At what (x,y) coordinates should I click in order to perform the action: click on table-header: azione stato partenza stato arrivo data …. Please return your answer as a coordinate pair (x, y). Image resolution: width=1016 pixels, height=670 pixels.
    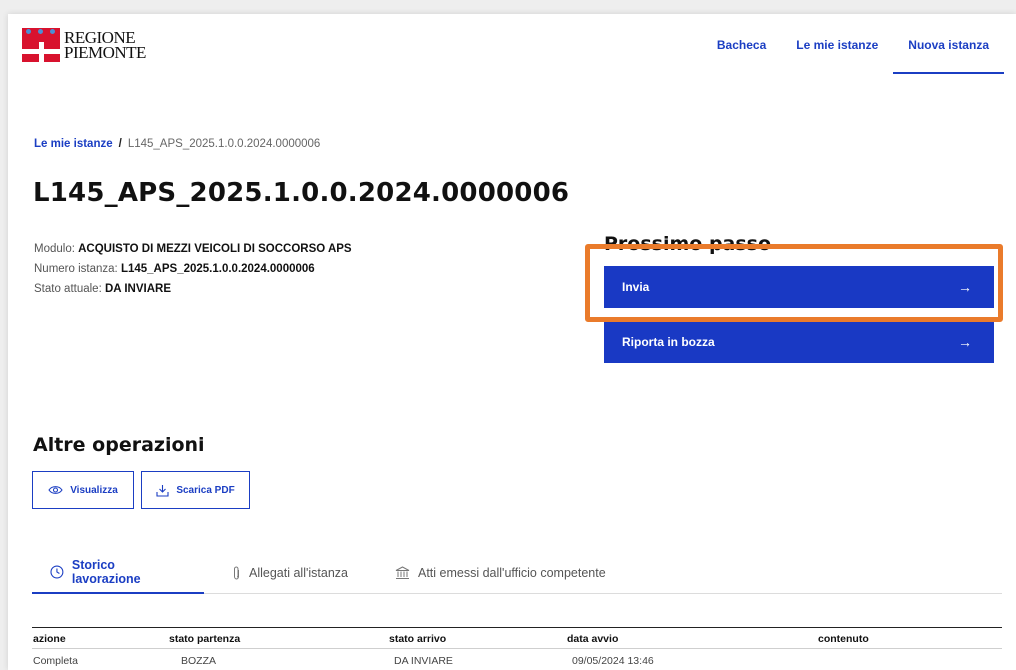
    Looking at the image, I should click on (517, 638).